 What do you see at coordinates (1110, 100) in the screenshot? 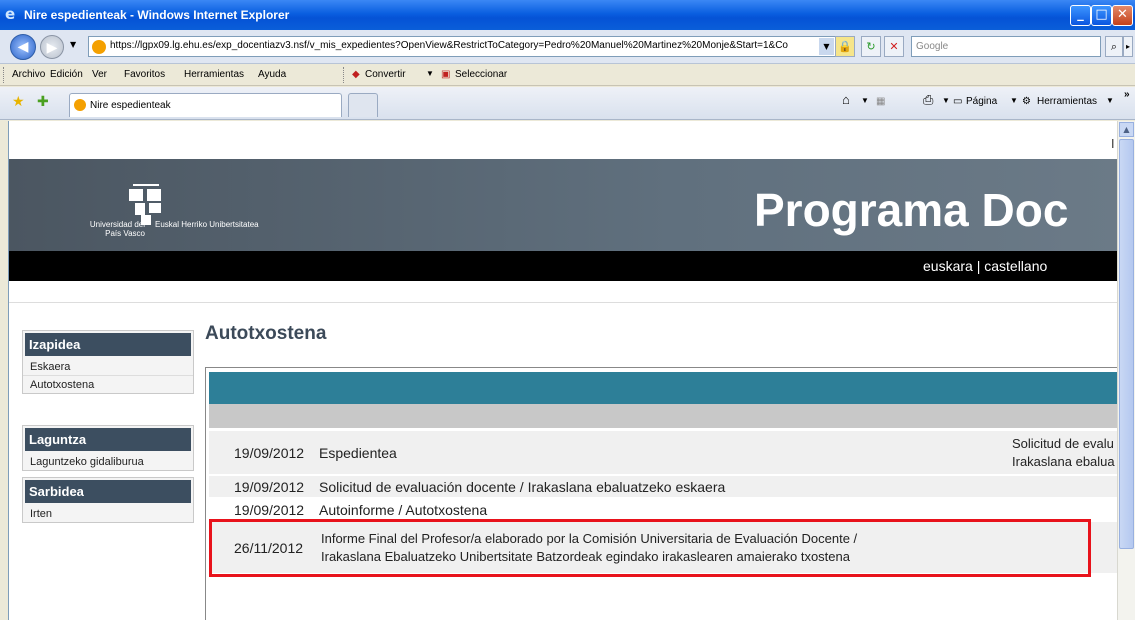
I see `herramientas-dropdown-icon: ▼` at bounding box center [1110, 100].